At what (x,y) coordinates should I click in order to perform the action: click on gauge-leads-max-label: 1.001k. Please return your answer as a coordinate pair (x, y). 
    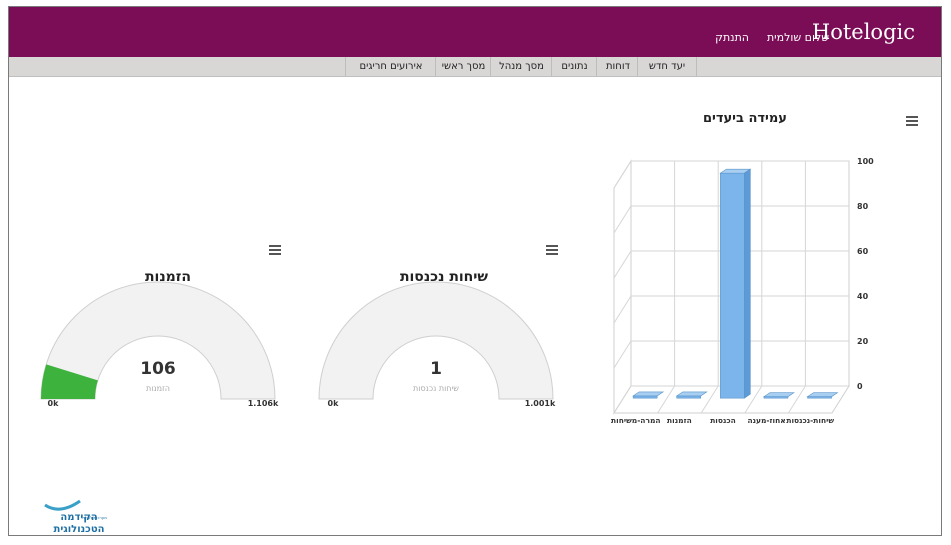
    Looking at the image, I should click on (540, 403).